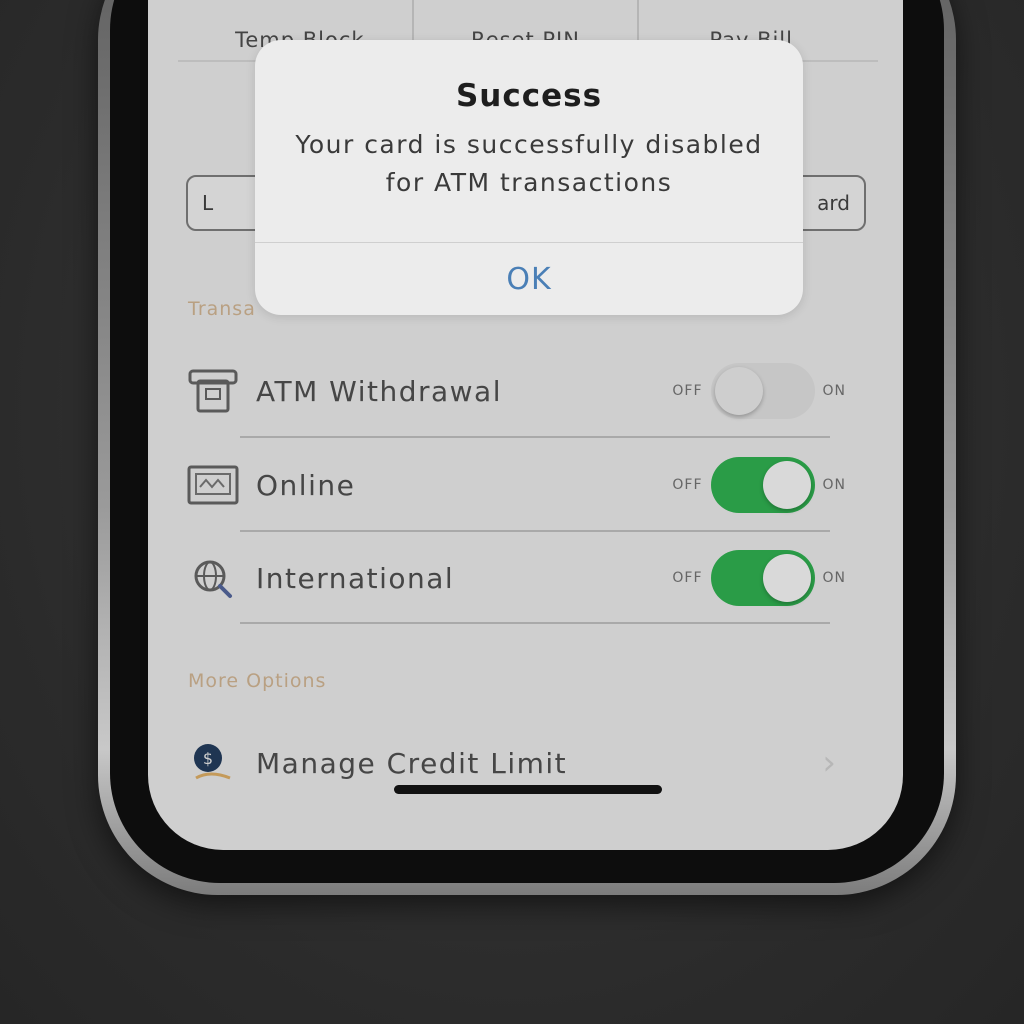  Describe the element at coordinates (213, 391) in the screenshot. I see `atm-icon` at that location.